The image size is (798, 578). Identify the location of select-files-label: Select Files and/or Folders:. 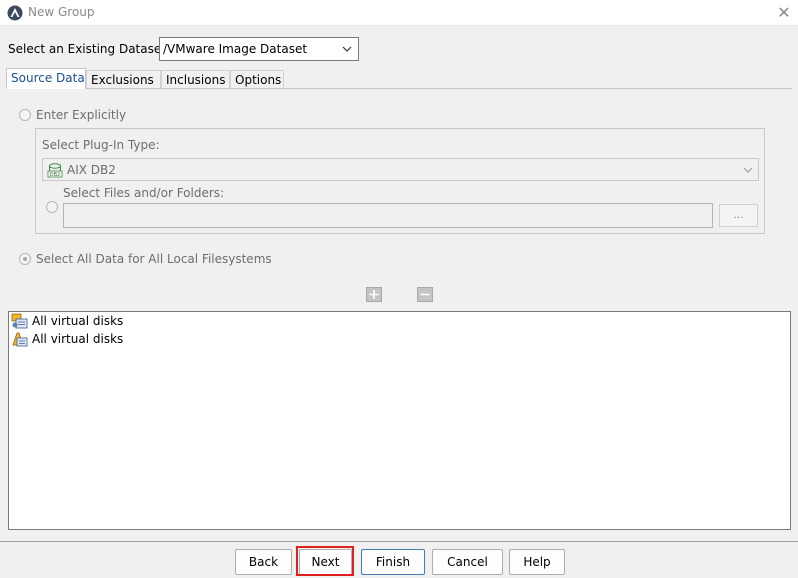
(144, 193).